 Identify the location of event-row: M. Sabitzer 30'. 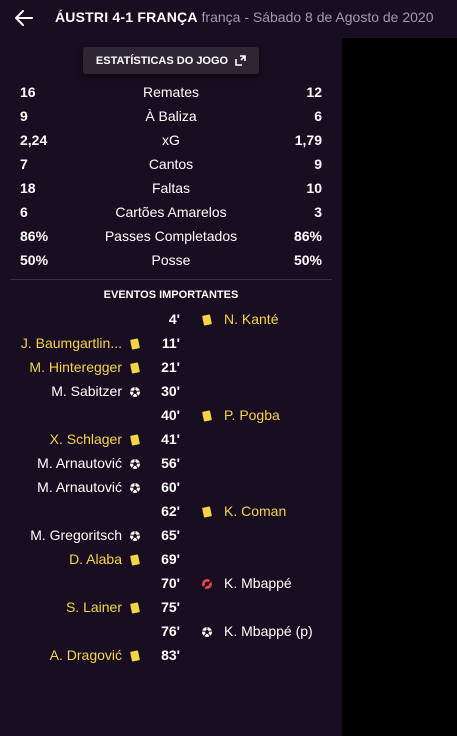
(171, 395).